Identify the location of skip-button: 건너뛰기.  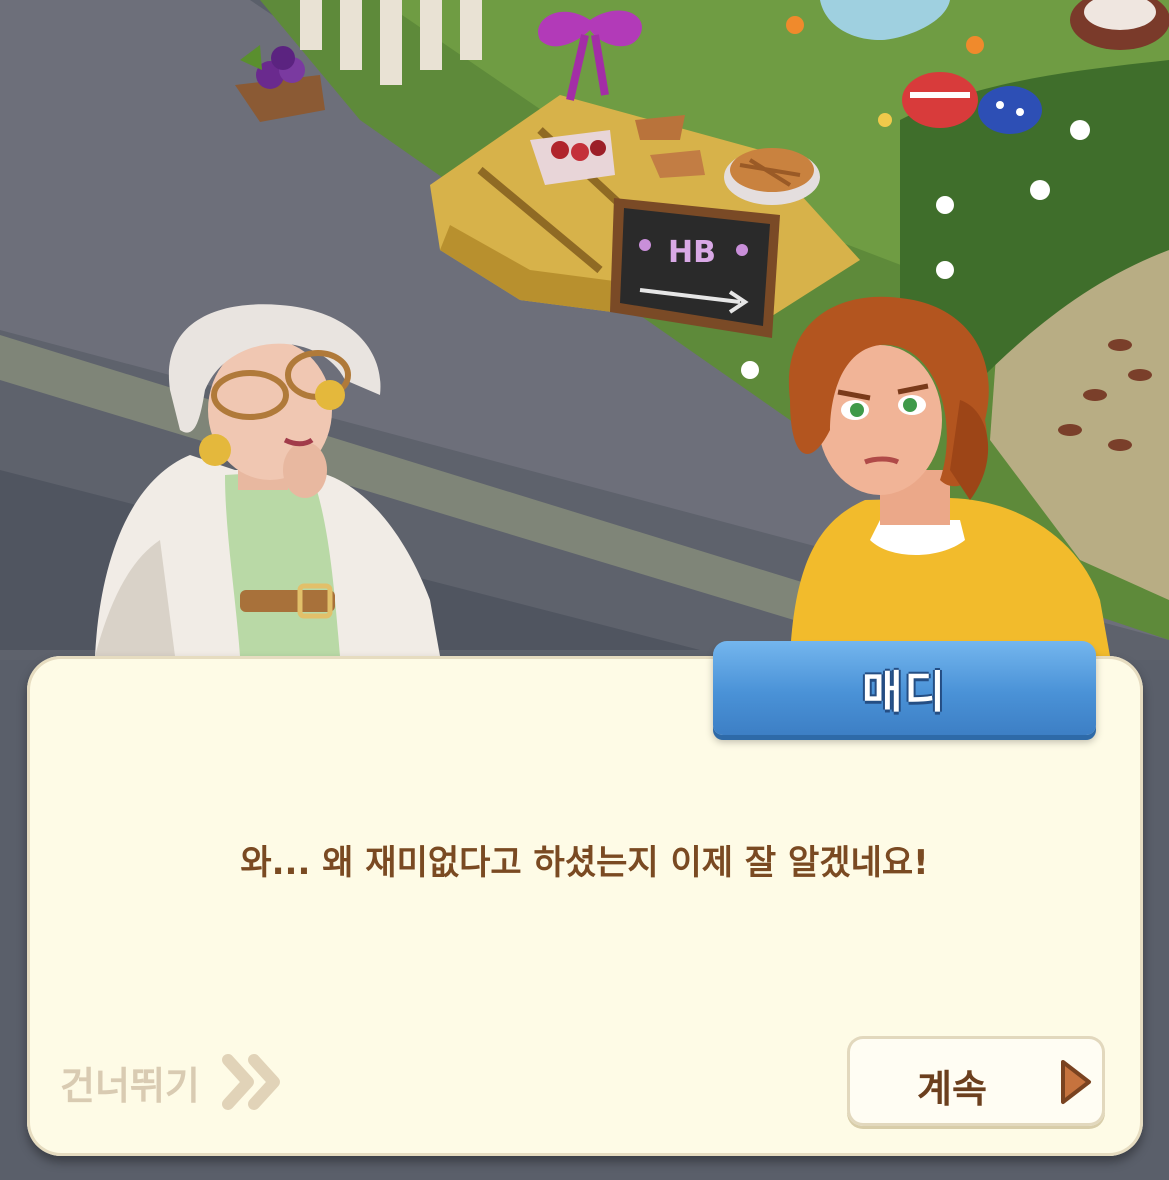
(172, 1082).